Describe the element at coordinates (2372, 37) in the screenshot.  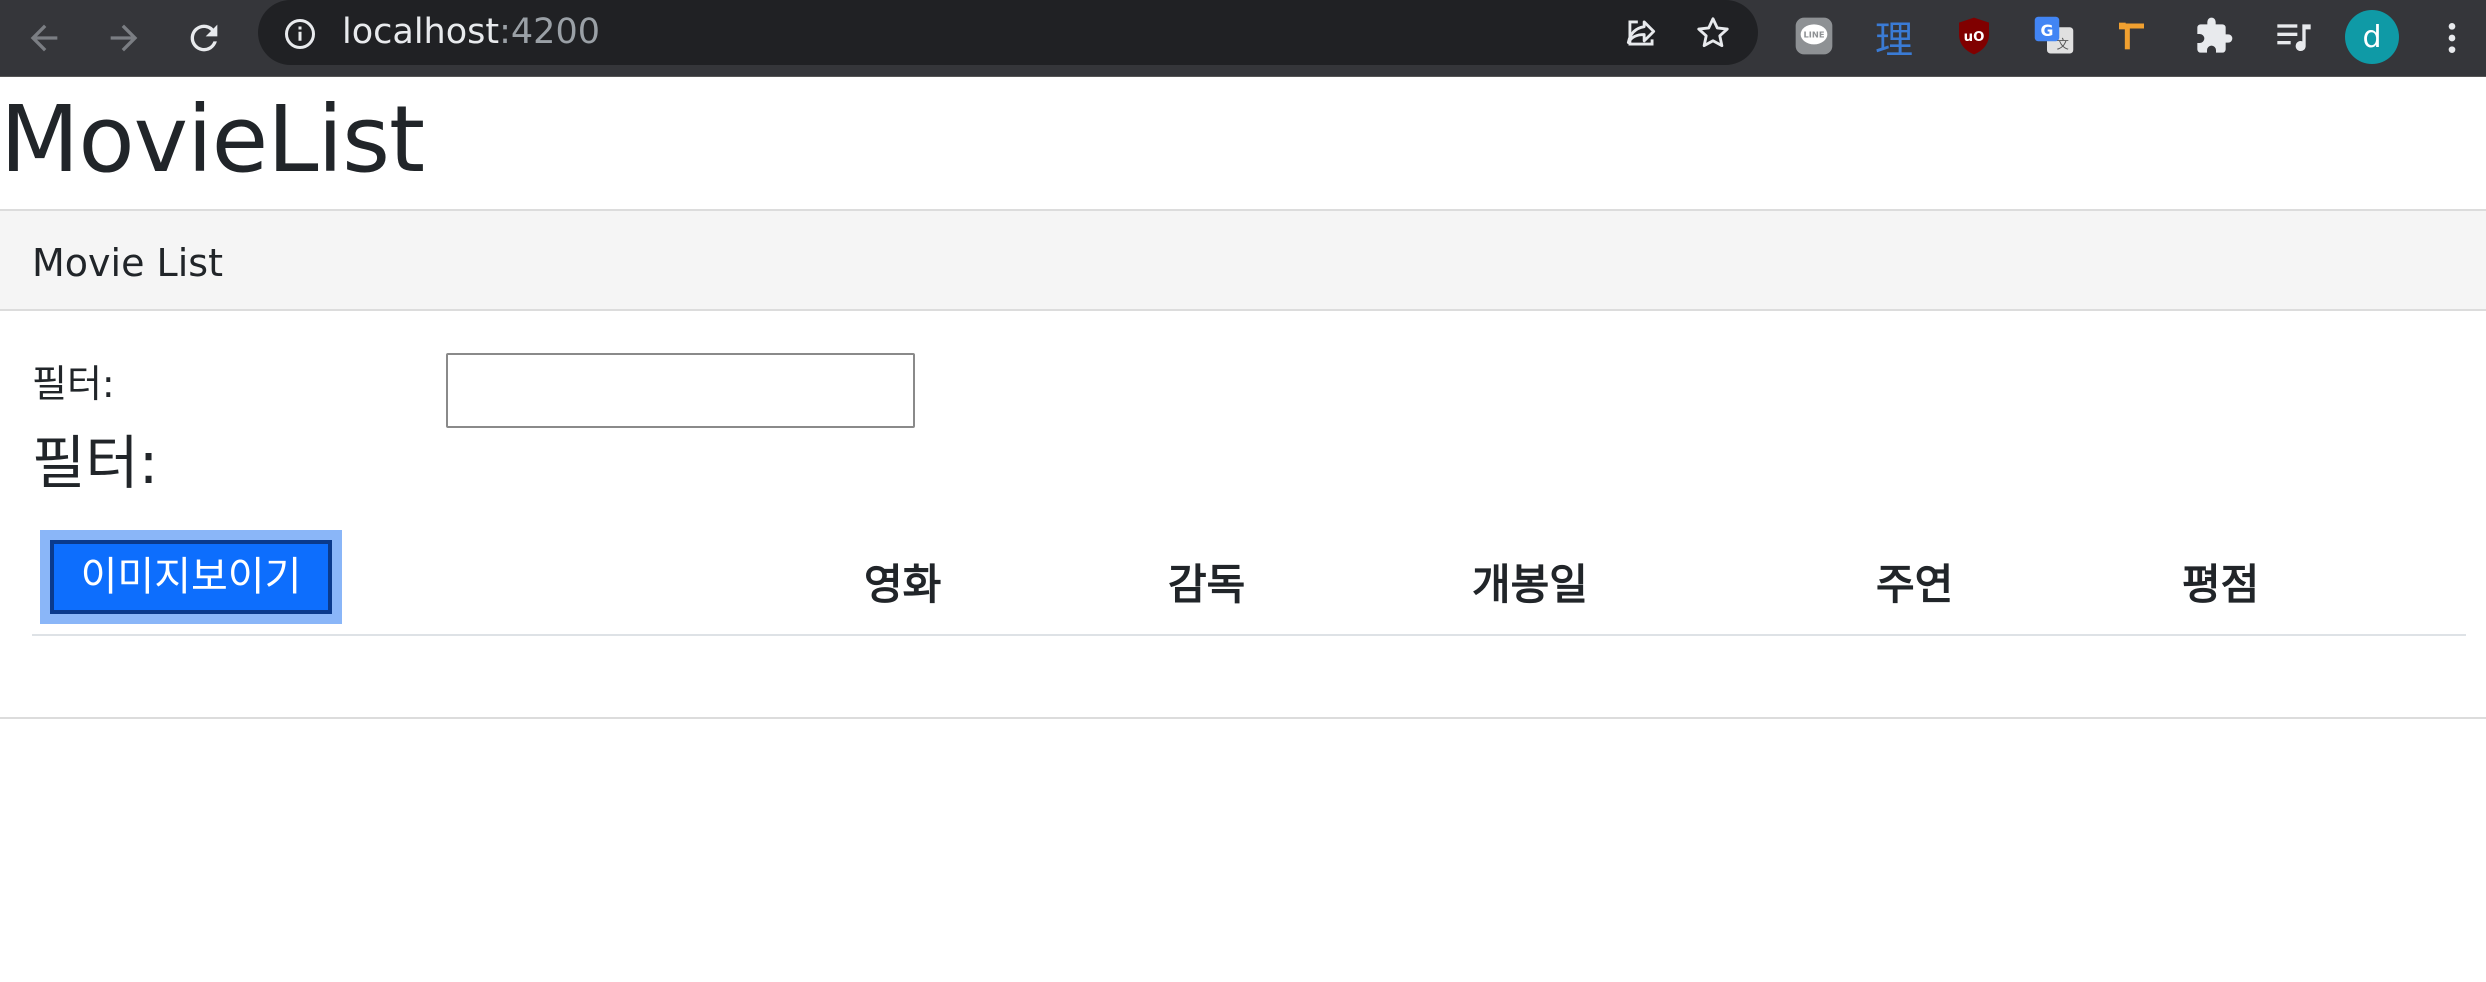
I see `profile-avatar: d` at that location.